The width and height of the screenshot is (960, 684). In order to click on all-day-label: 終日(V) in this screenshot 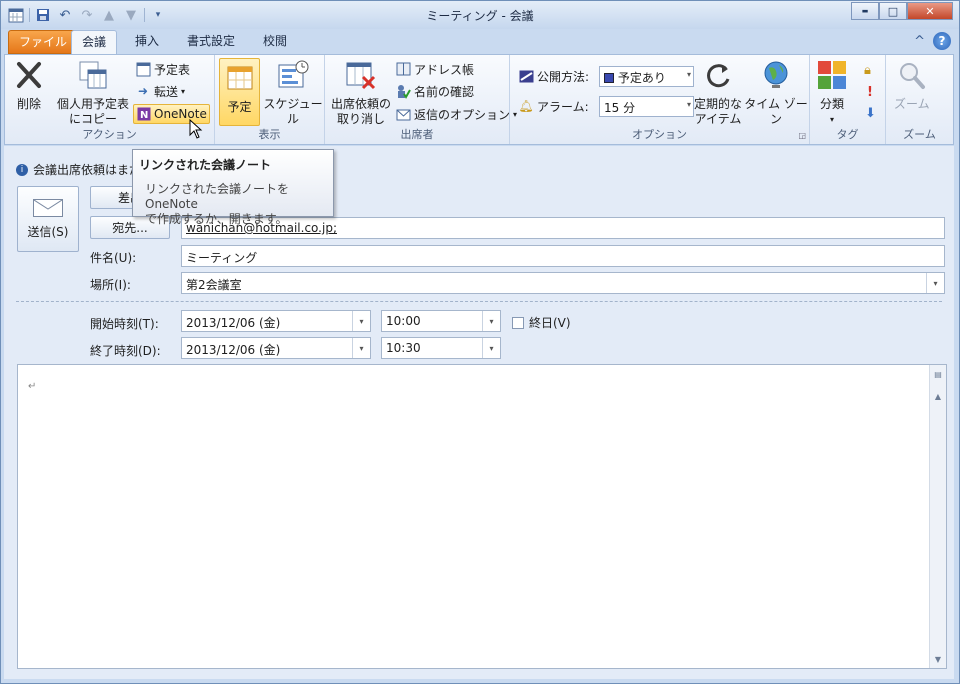, I will do `click(550, 323)`.